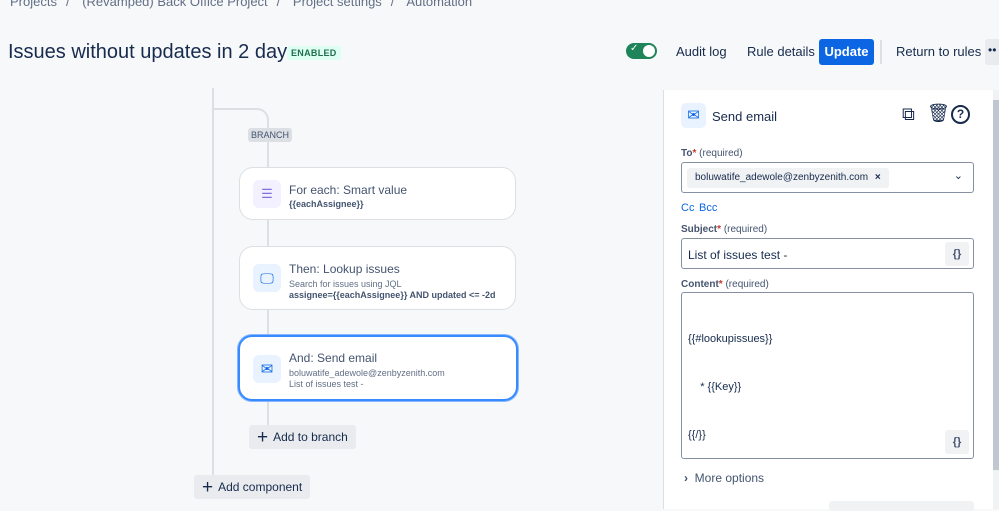 Image resolution: width=999 pixels, height=511 pixels. I want to click on panel-footer-button, so click(901, 506).